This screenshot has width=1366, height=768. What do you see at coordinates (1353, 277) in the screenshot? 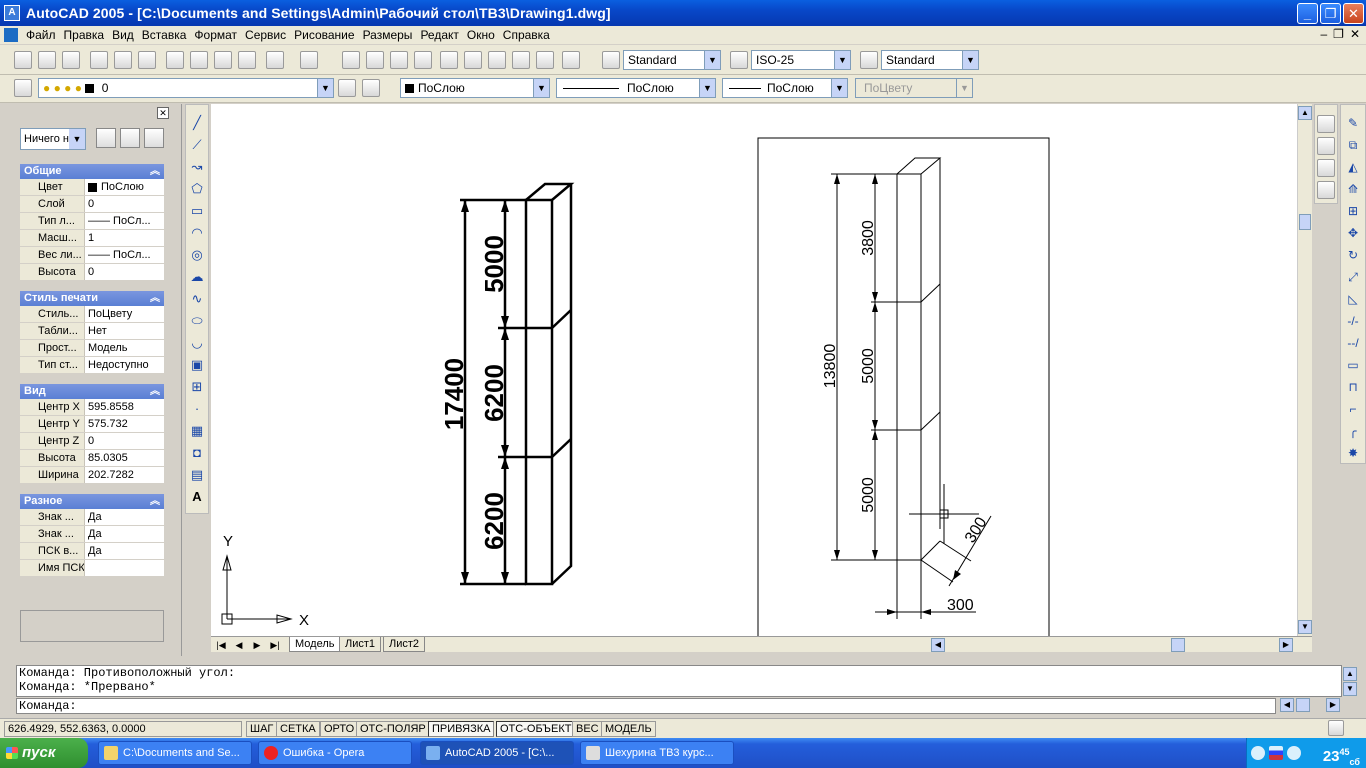
I see `scale-icon: ⤢` at bounding box center [1353, 277].